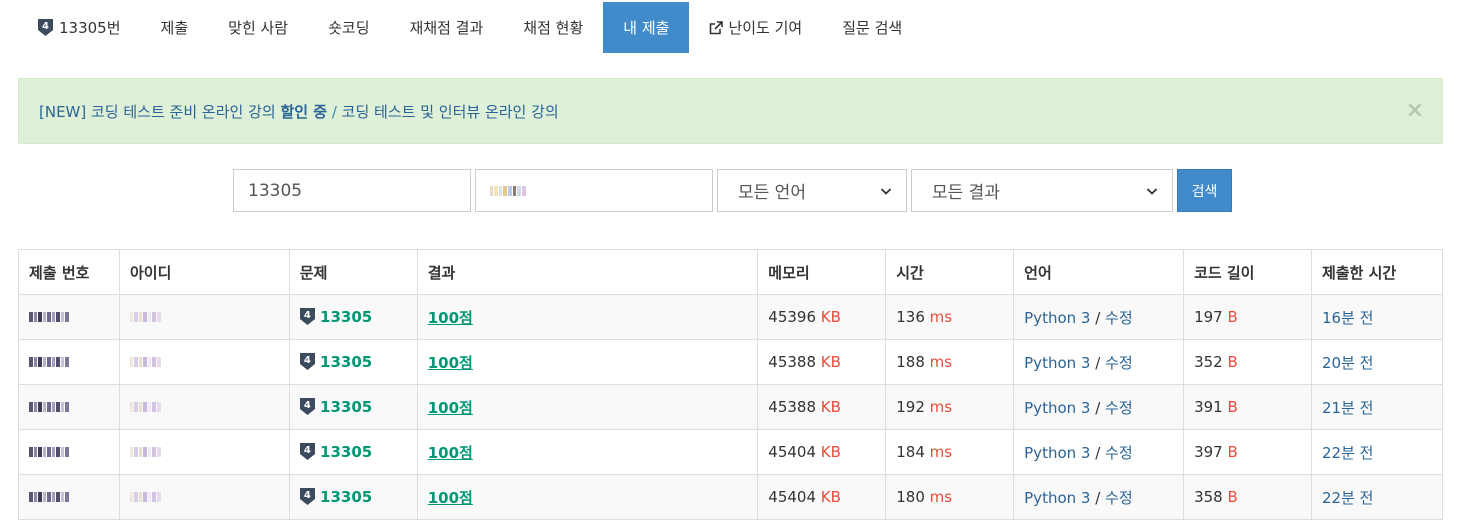 Image resolution: width=1459 pixels, height=531 pixels. What do you see at coordinates (69, 272) in the screenshot?
I see `header-submission-id: 제출 번호` at bounding box center [69, 272].